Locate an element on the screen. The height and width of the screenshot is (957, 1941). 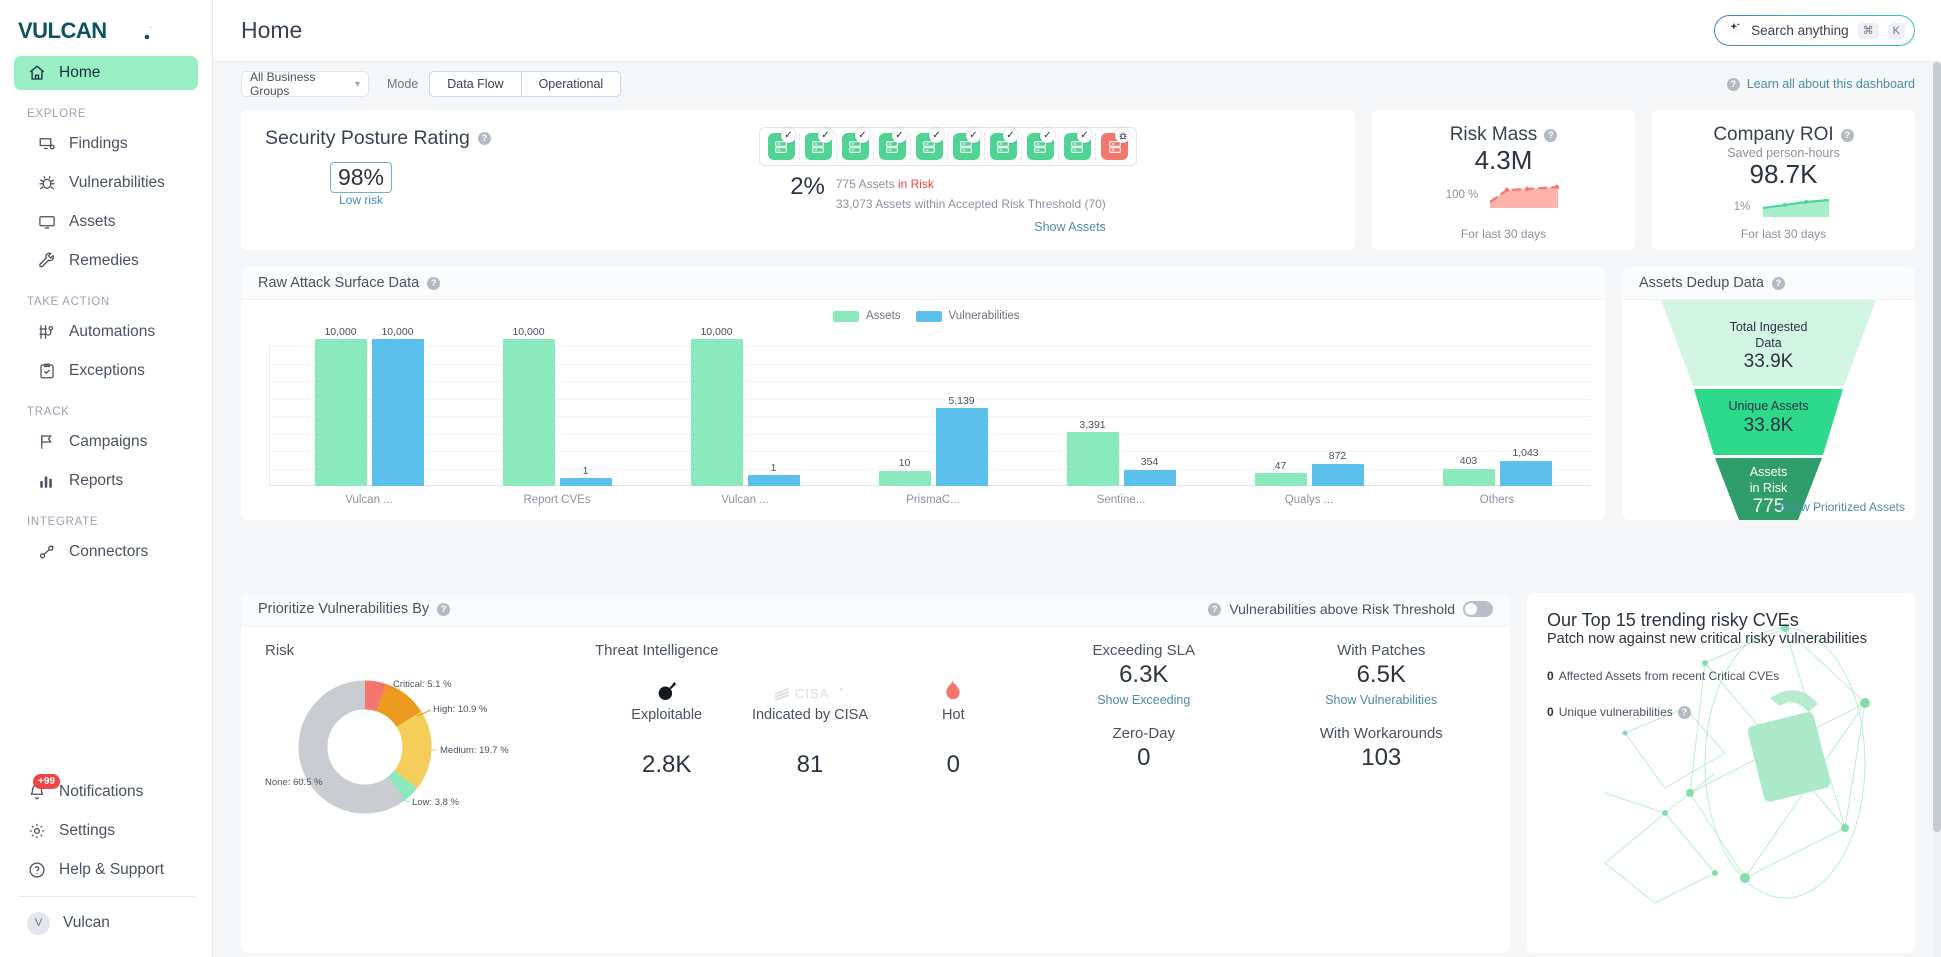
sidebar-item-notifications: +99 Notifications is located at coordinates (106, 791).